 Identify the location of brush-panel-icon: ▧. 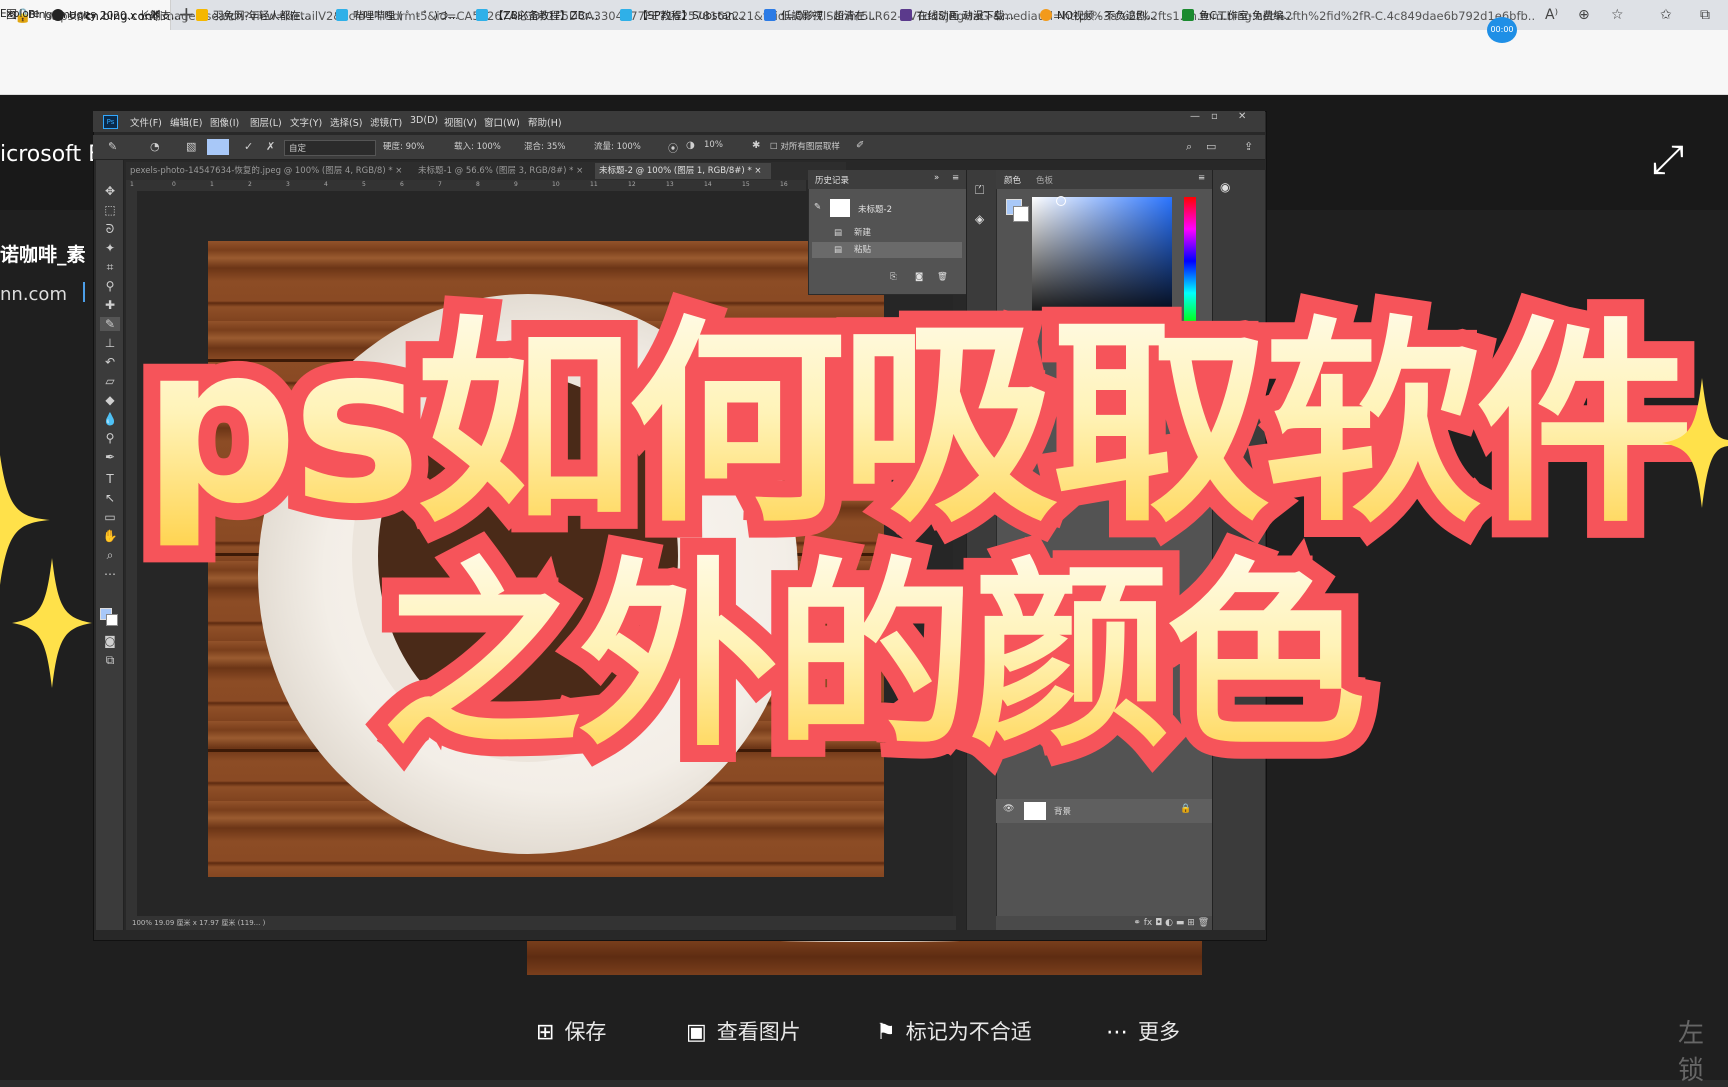
(191, 146).